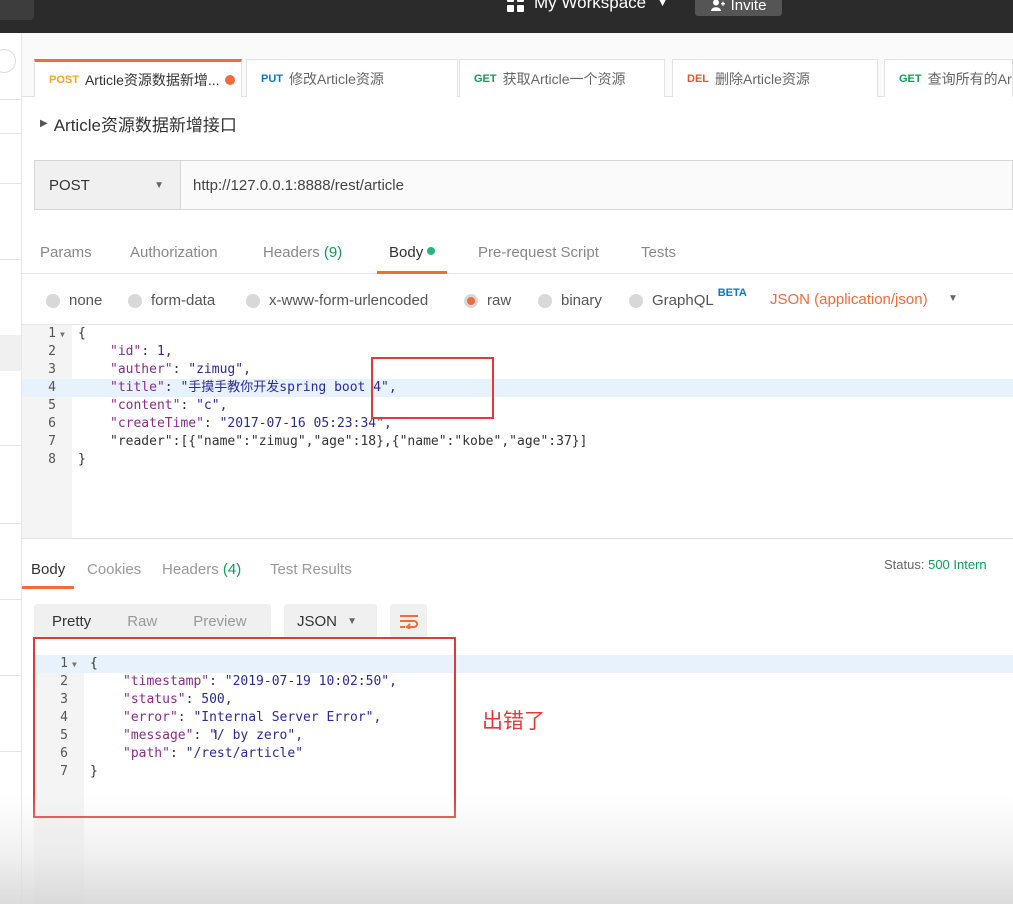  Describe the element at coordinates (581, 300) in the screenshot. I see `radio-label: binary` at that location.